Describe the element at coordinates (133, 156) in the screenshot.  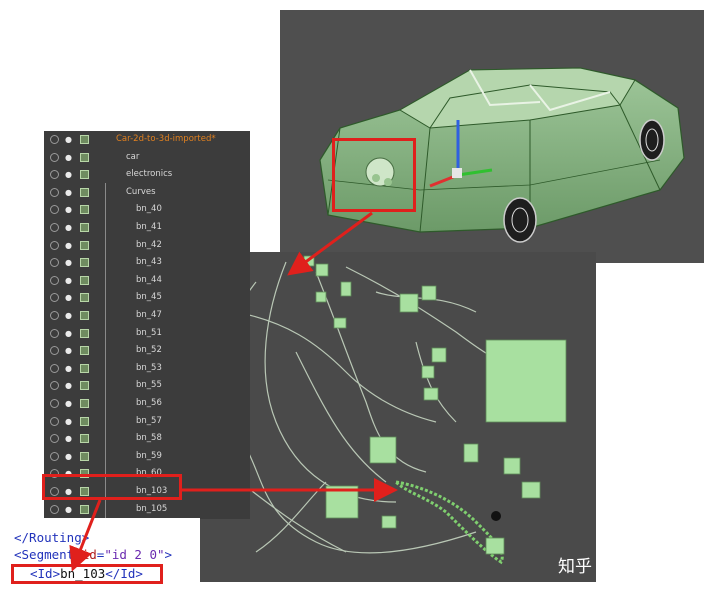
I see `tree-item-label: car` at that location.